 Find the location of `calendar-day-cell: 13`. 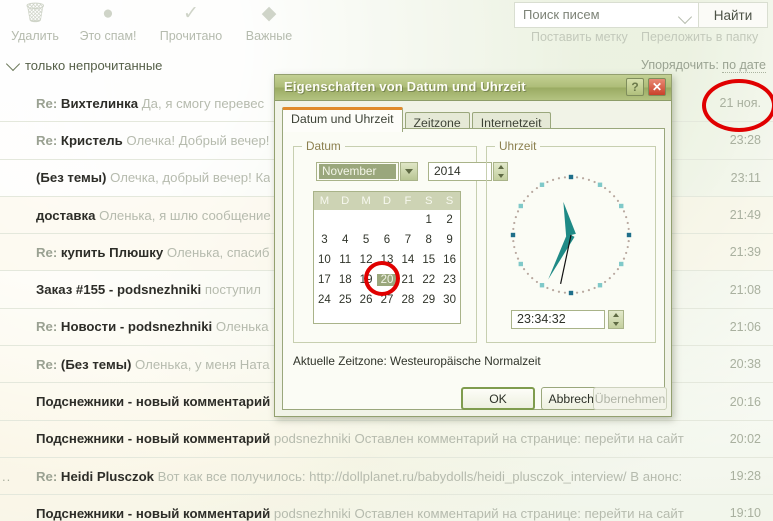

calendar-day-cell: 13 is located at coordinates (386, 260).